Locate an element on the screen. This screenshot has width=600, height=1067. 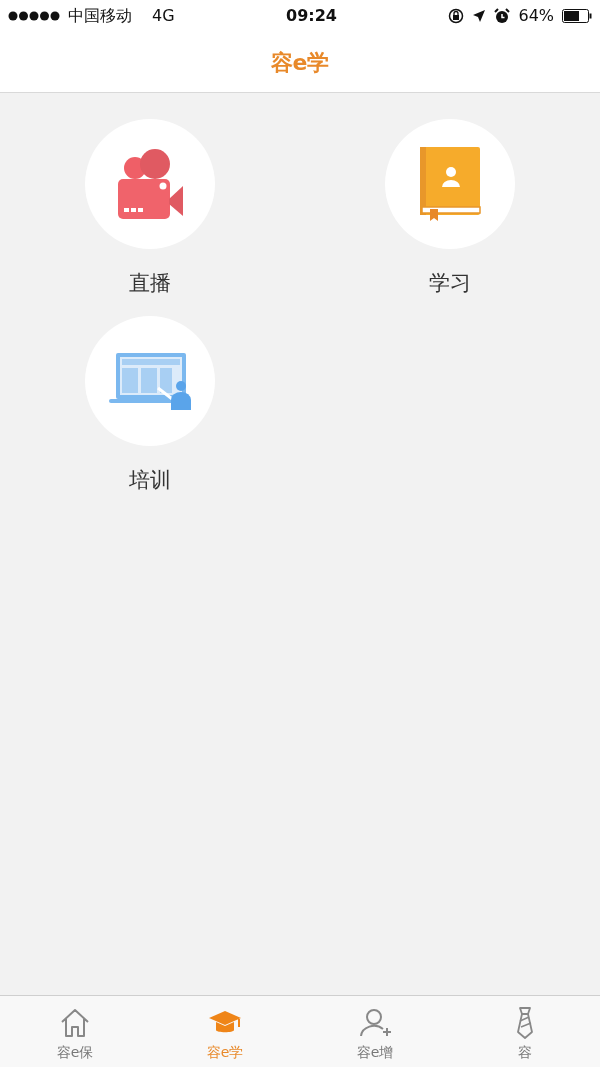
presentation-icon is located at coordinates (150, 381).